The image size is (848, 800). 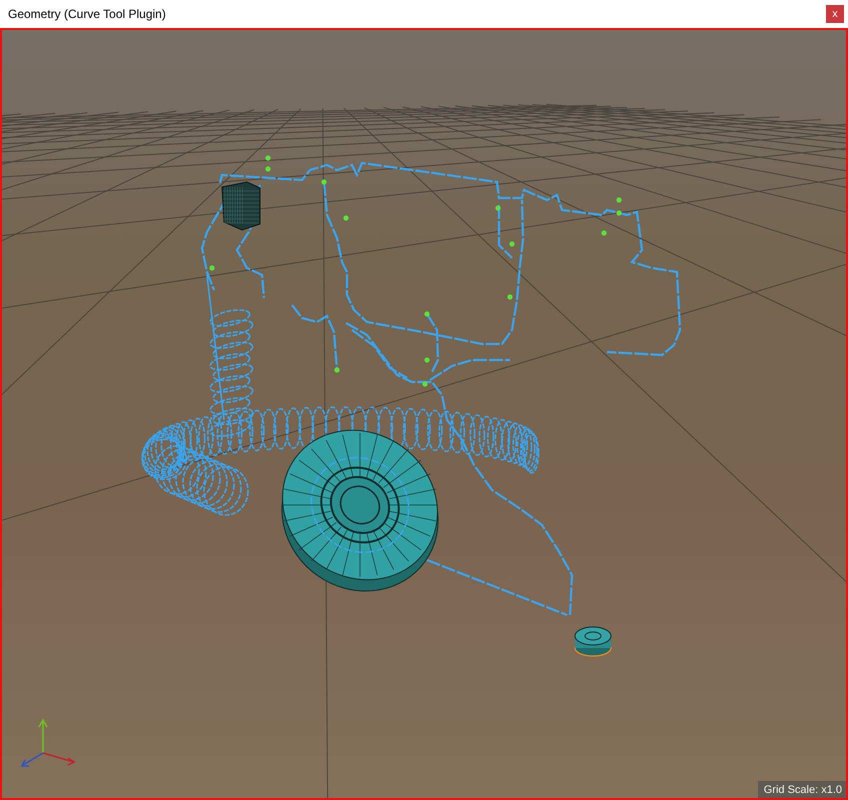 I want to click on axis-gizmo-icon, so click(x=48, y=742).